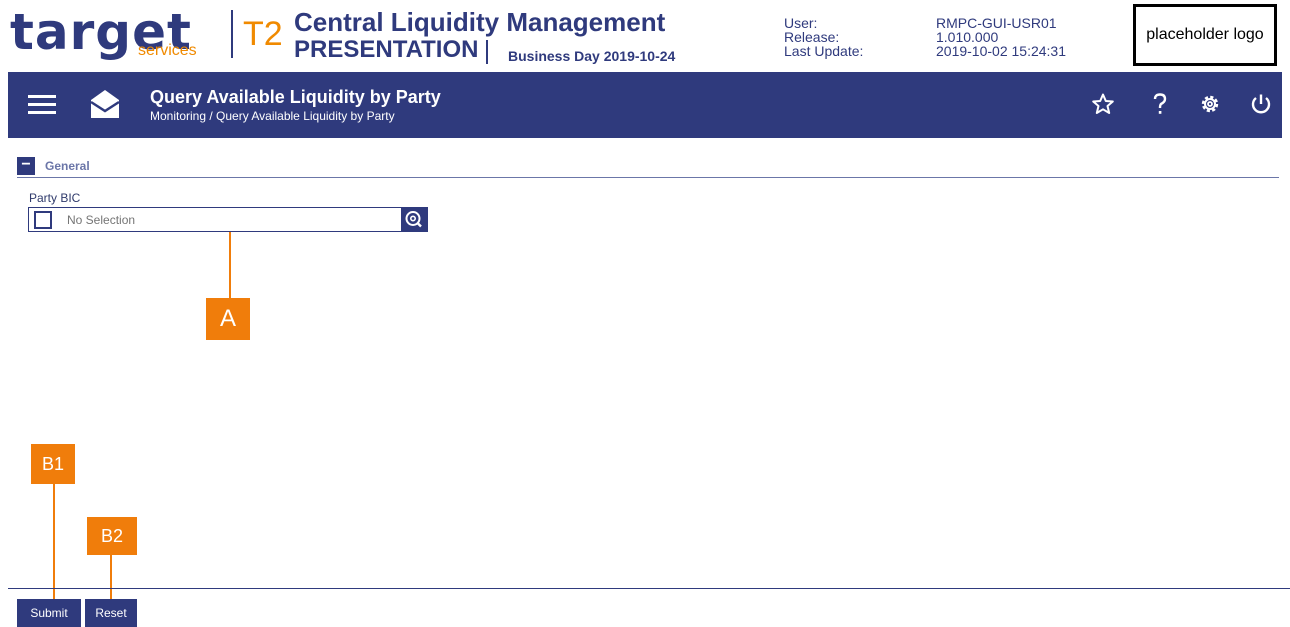  Describe the element at coordinates (648, 167) in the screenshot. I see `general-section-header: − General` at that location.